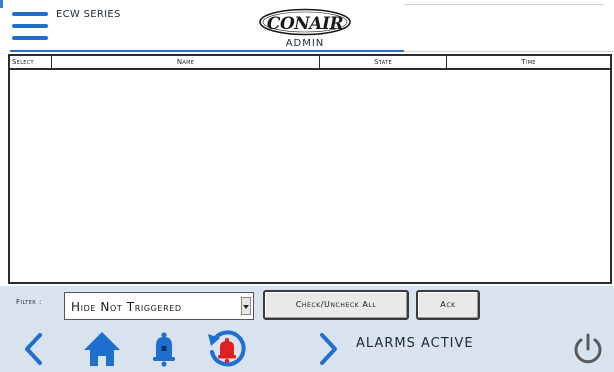 The height and width of the screenshot is (372, 614). I want to click on alarms-active-status: ALARMS ACTIVE, so click(415, 343).